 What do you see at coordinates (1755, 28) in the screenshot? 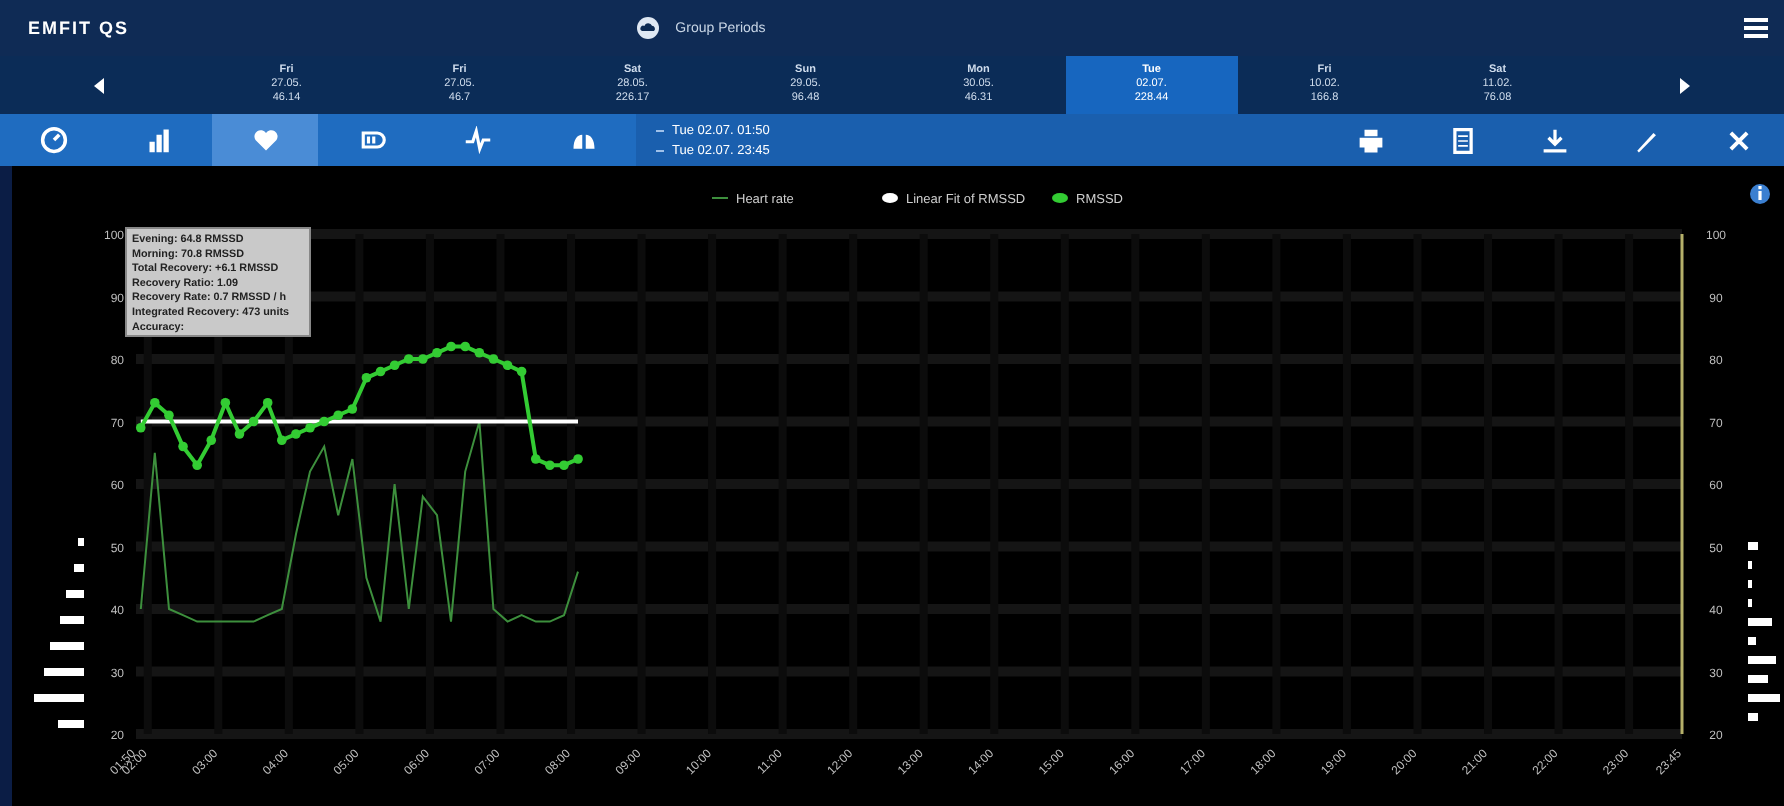
I see `menu-icon` at bounding box center [1755, 28].